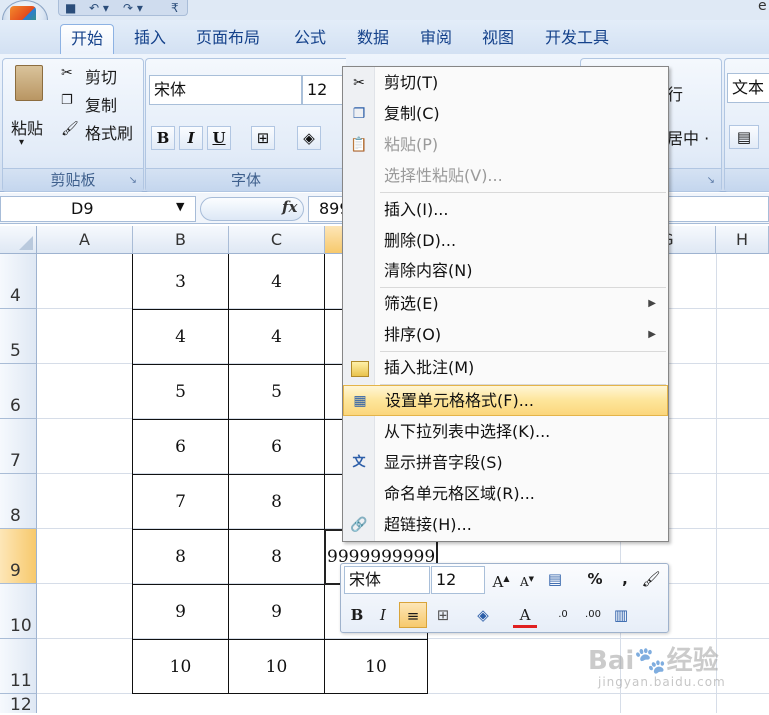 This screenshot has width=769, height=715. What do you see at coordinates (18, 240) in the screenshot?
I see `select-all-button` at bounding box center [18, 240].